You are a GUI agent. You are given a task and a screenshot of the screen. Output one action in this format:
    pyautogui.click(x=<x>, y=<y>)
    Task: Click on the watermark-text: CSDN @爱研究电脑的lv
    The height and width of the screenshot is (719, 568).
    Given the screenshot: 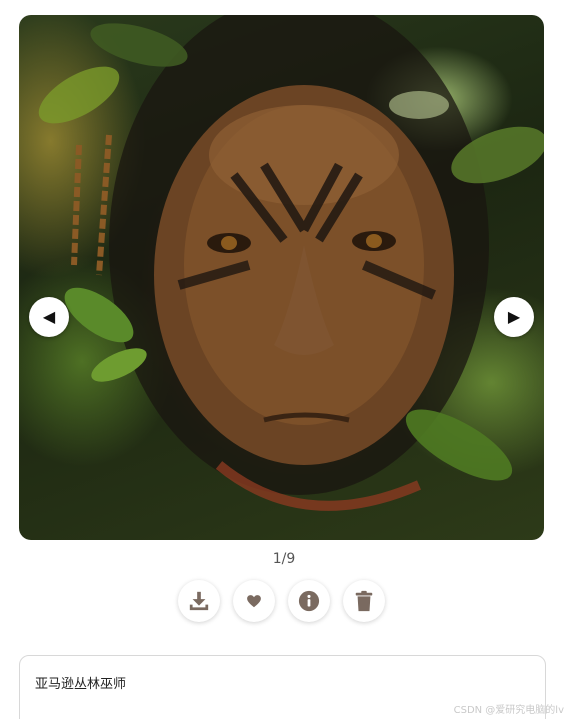 What is the action you would take?
    pyautogui.click(x=508, y=710)
    